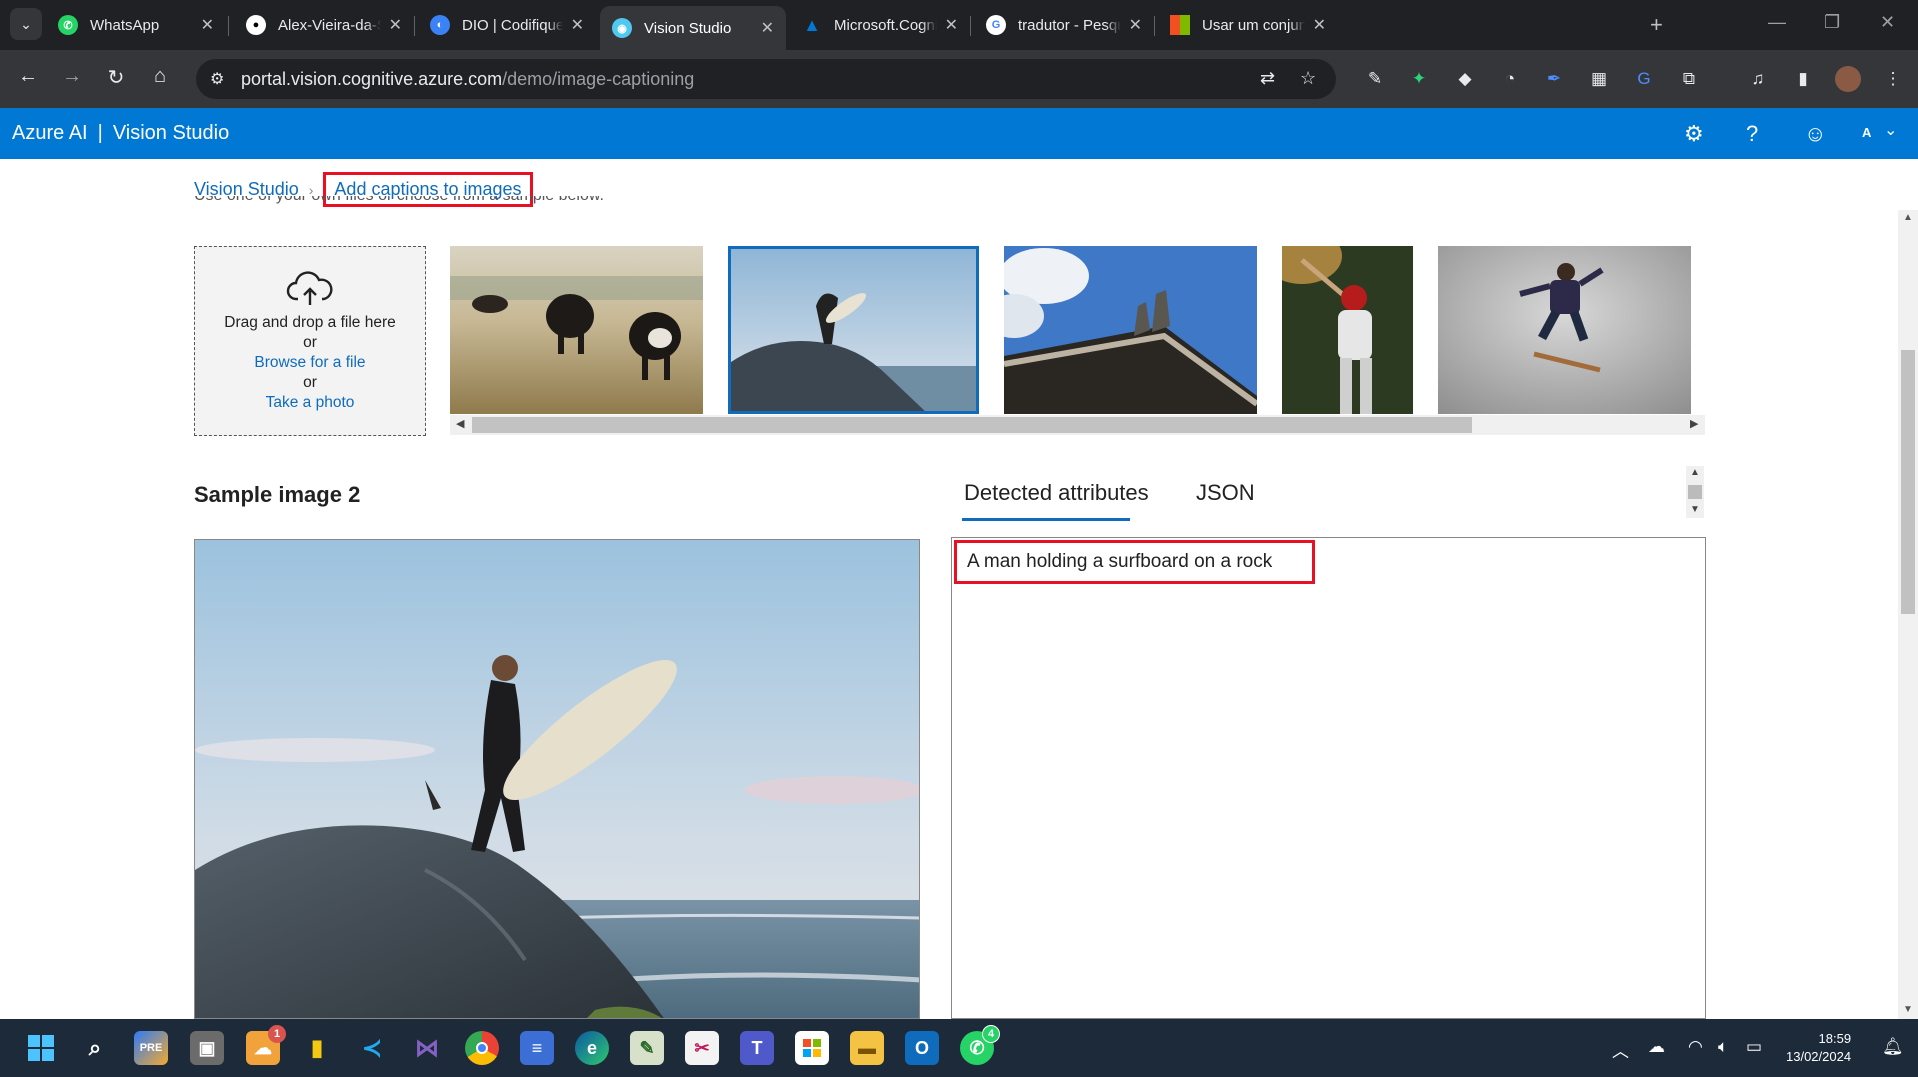 The width and height of the screenshot is (1918, 1077). What do you see at coordinates (1908, 482) in the screenshot?
I see `page-scrollbar-thumb` at bounding box center [1908, 482].